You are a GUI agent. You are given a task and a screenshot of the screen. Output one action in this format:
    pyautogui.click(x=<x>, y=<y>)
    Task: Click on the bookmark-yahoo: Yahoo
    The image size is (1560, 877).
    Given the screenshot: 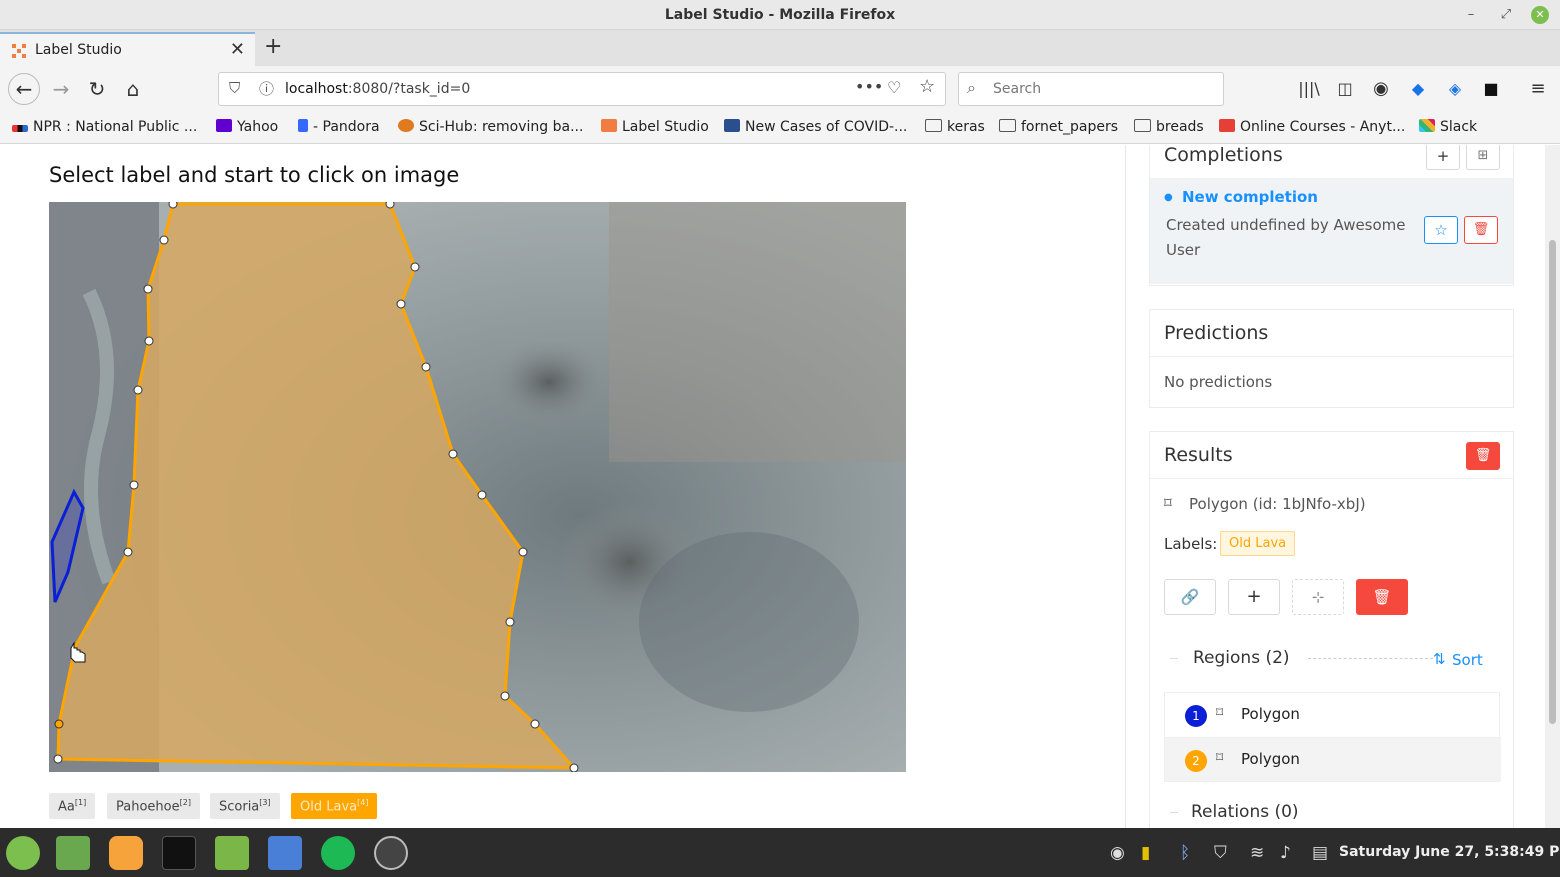 What is the action you would take?
    pyautogui.click(x=247, y=127)
    